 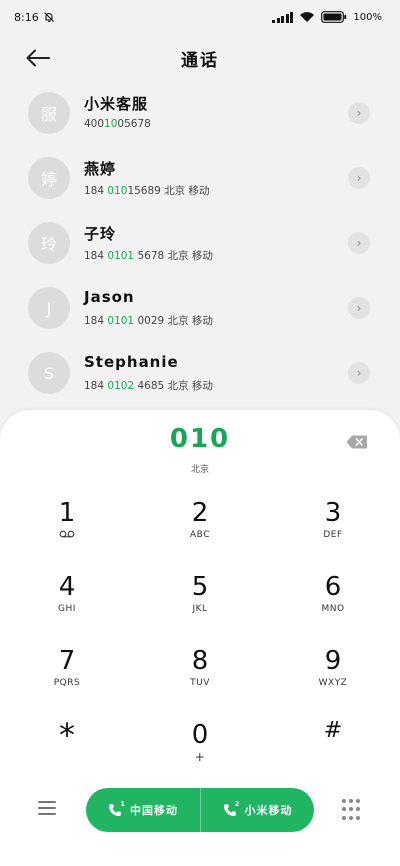 What do you see at coordinates (333, 529) in the screenshot?
I see `key-3: 3 DEF` at bounding box center [333, 529].